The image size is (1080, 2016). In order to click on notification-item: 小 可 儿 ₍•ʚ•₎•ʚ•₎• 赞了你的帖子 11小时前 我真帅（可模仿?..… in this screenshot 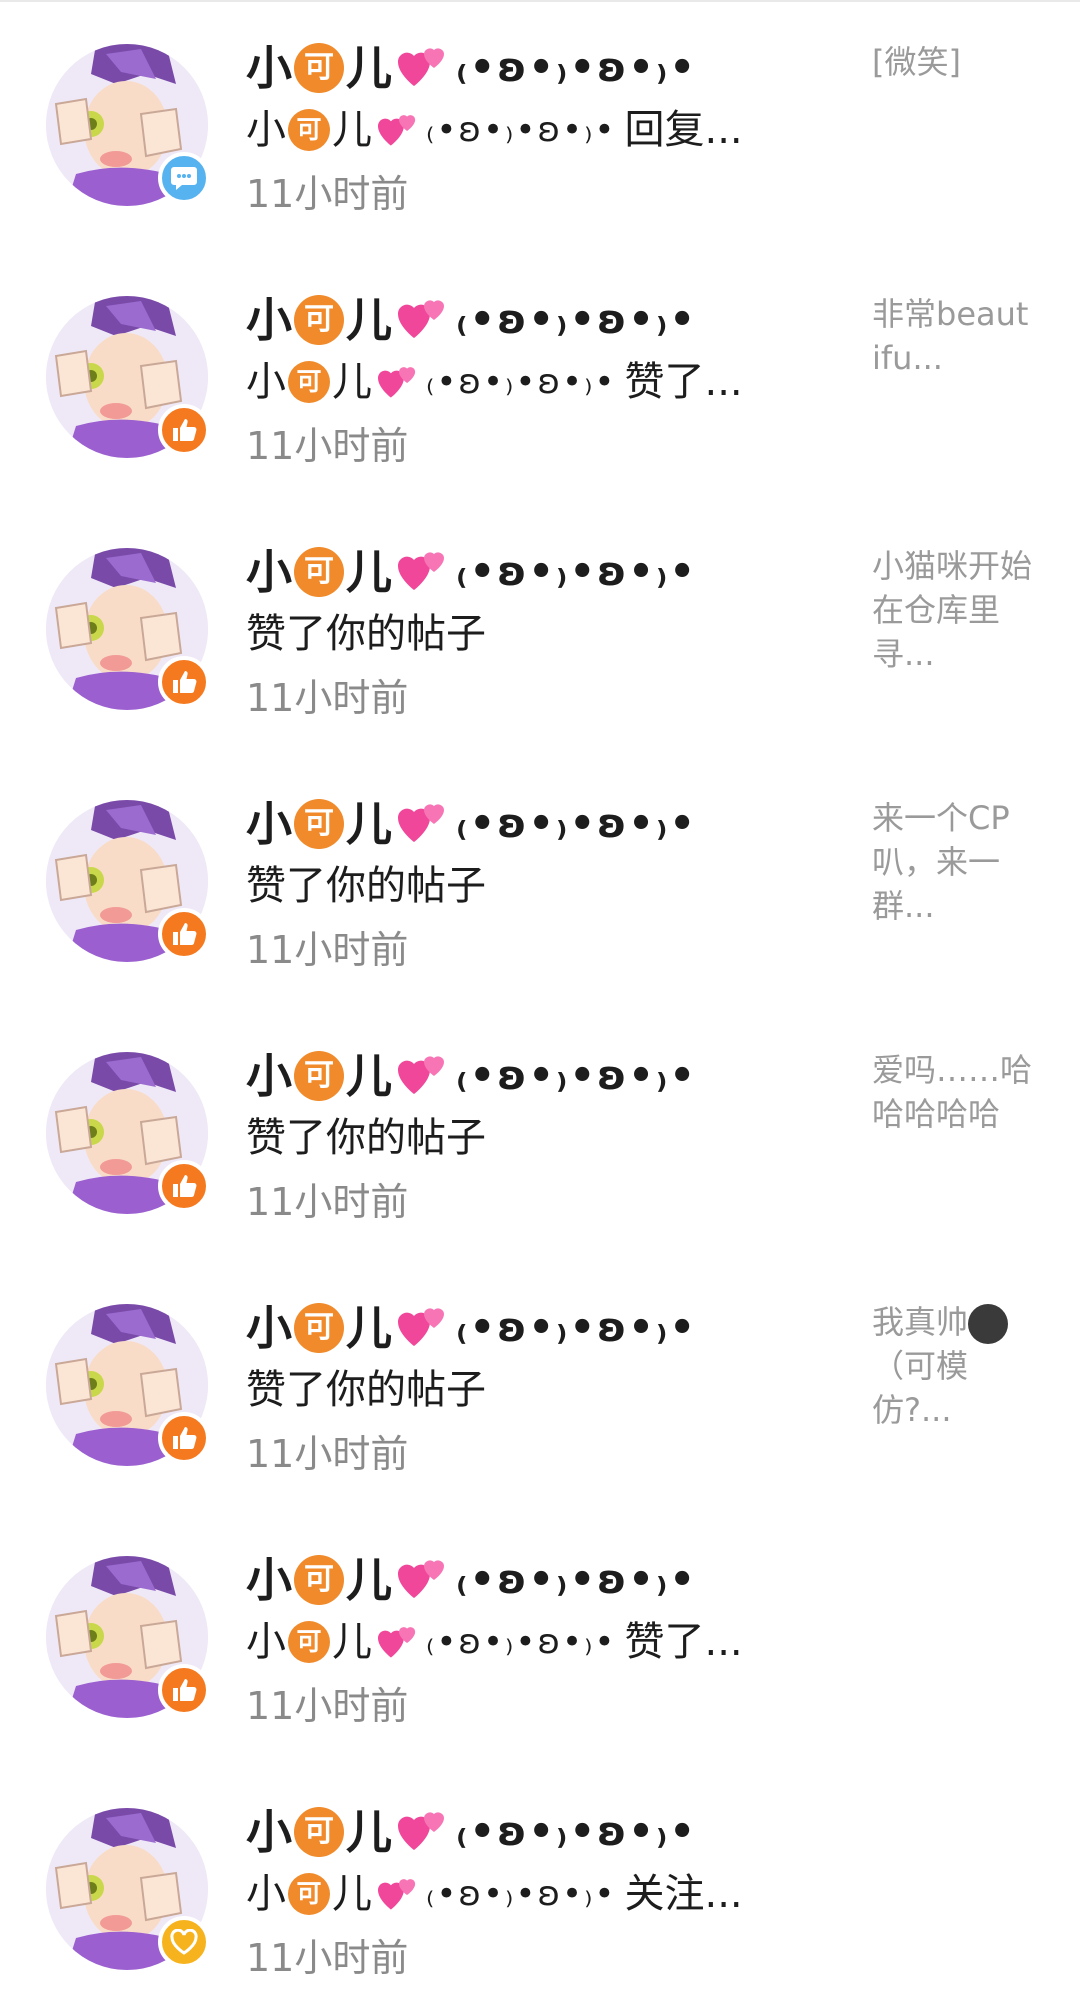, I will do `click(540, 1386)`.